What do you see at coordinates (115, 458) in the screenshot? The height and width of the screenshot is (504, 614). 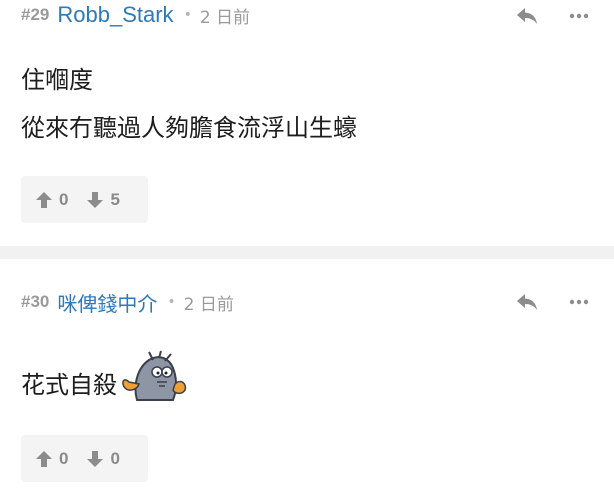 I see `downvote-count: 0` at bounding box center [115, 458].